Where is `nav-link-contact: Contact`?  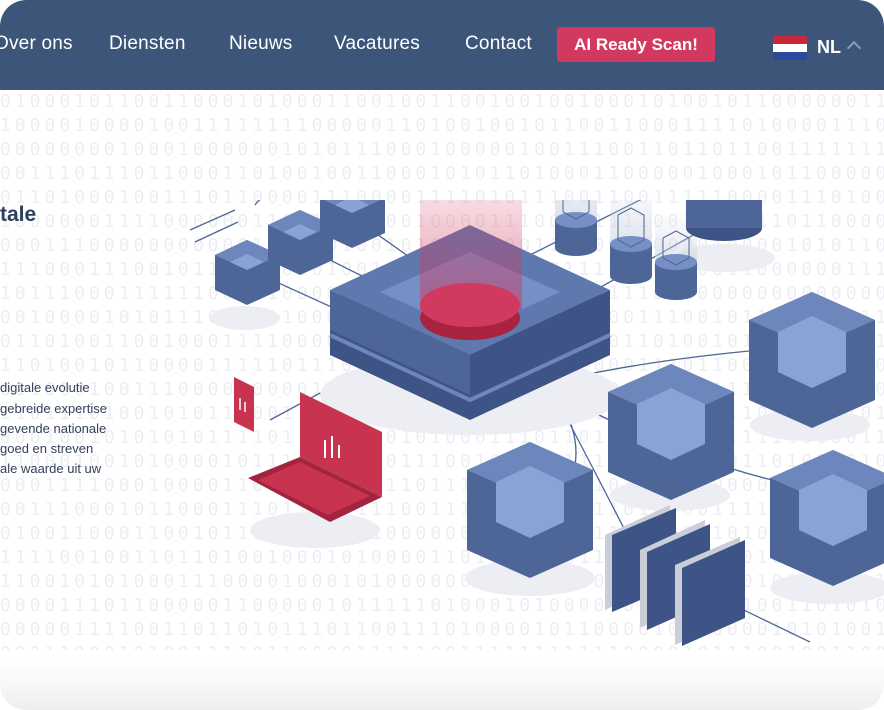
nav-link-contact: Contact is located at coordinates (498, 44).